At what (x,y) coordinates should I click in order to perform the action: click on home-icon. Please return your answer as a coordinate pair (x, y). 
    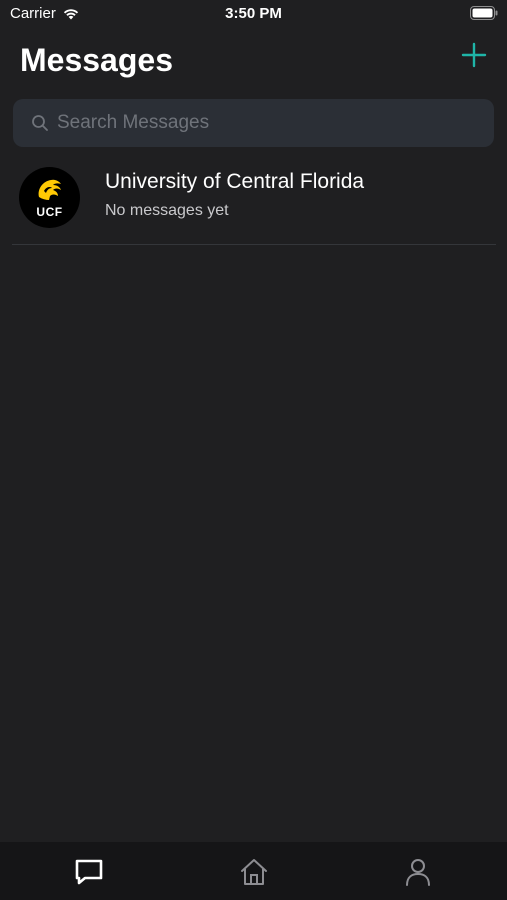
    Looking at the image, I should click on (254, 872).